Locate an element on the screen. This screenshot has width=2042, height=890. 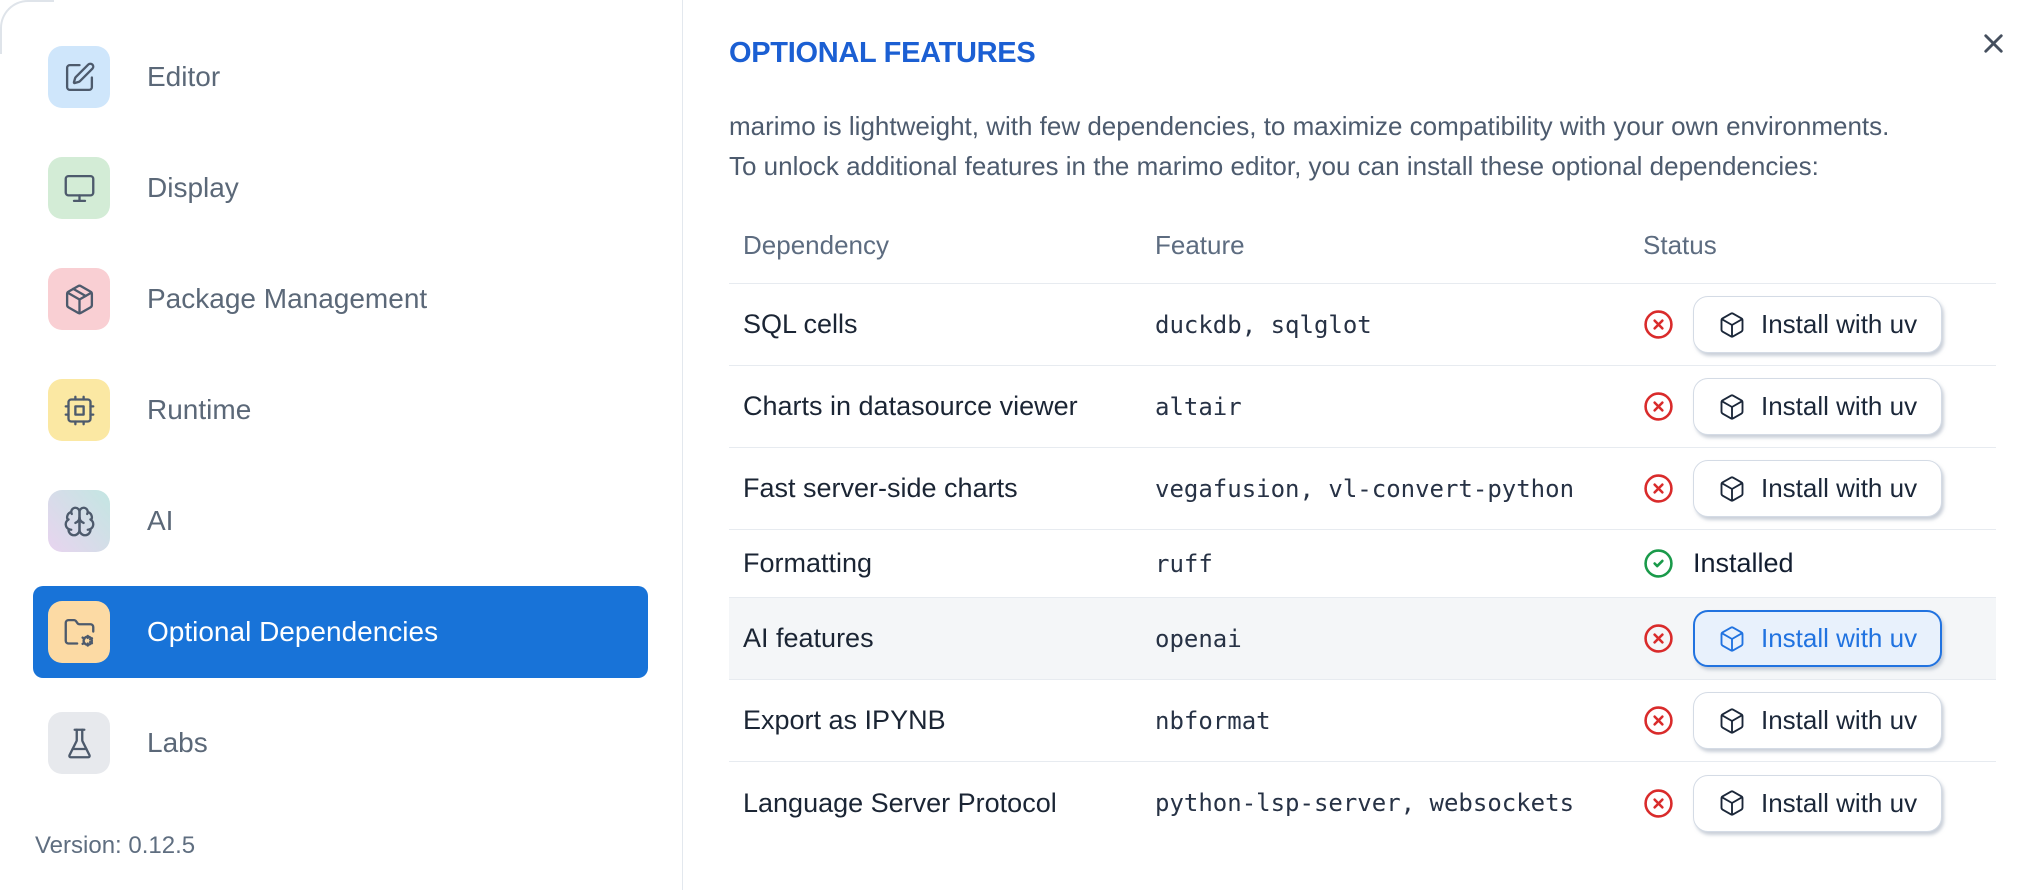
close-button is located at coordinates (1993, 45).